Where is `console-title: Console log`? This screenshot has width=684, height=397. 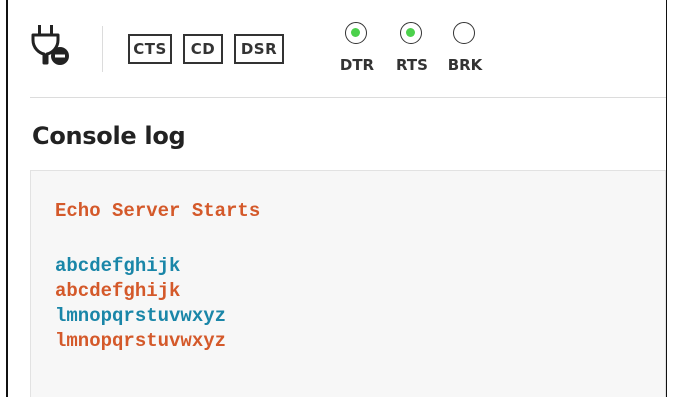 console-title: Console log is located at coordinates (109, 136).